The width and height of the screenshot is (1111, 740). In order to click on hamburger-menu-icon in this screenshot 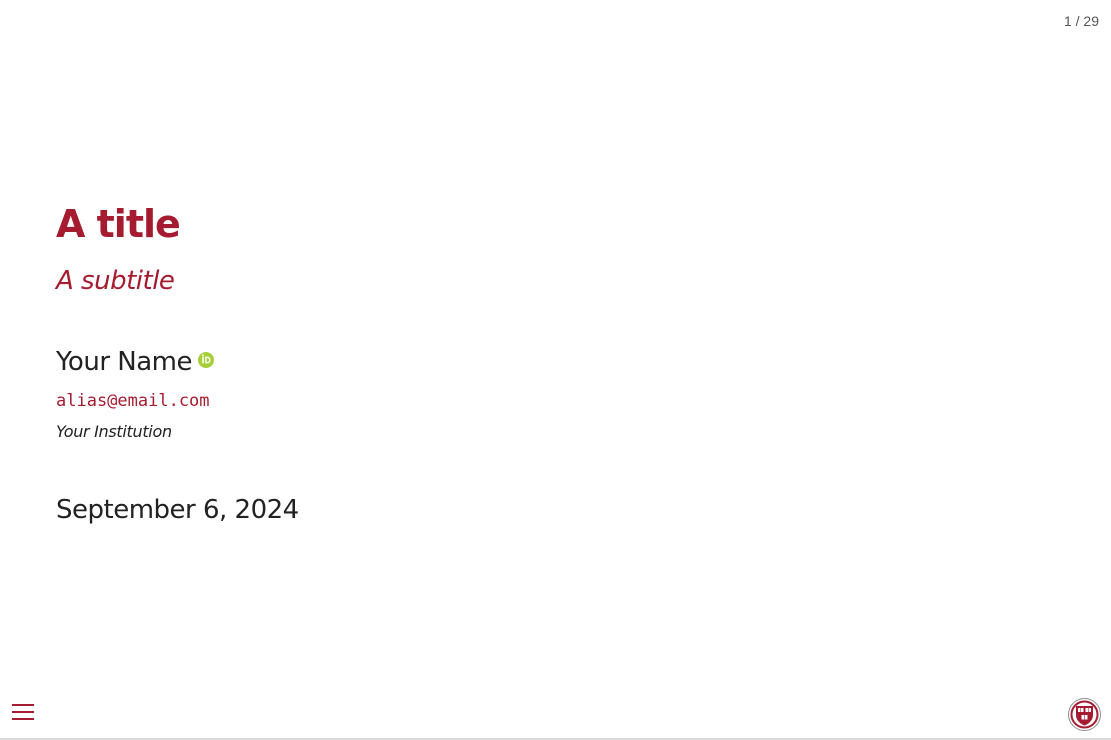, I will do `click(23, 712)`.